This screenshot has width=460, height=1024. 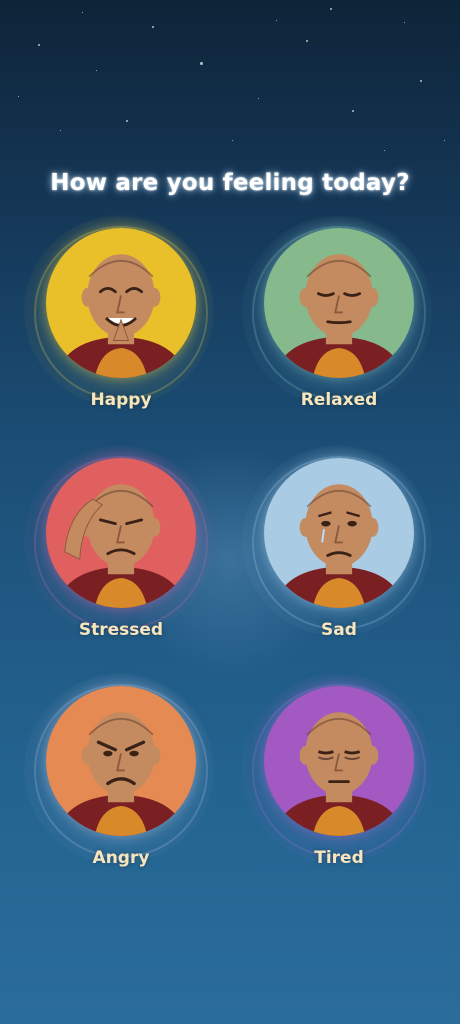 I want to click on page-title: How are you feeling today?, so click(x=230, y=183).